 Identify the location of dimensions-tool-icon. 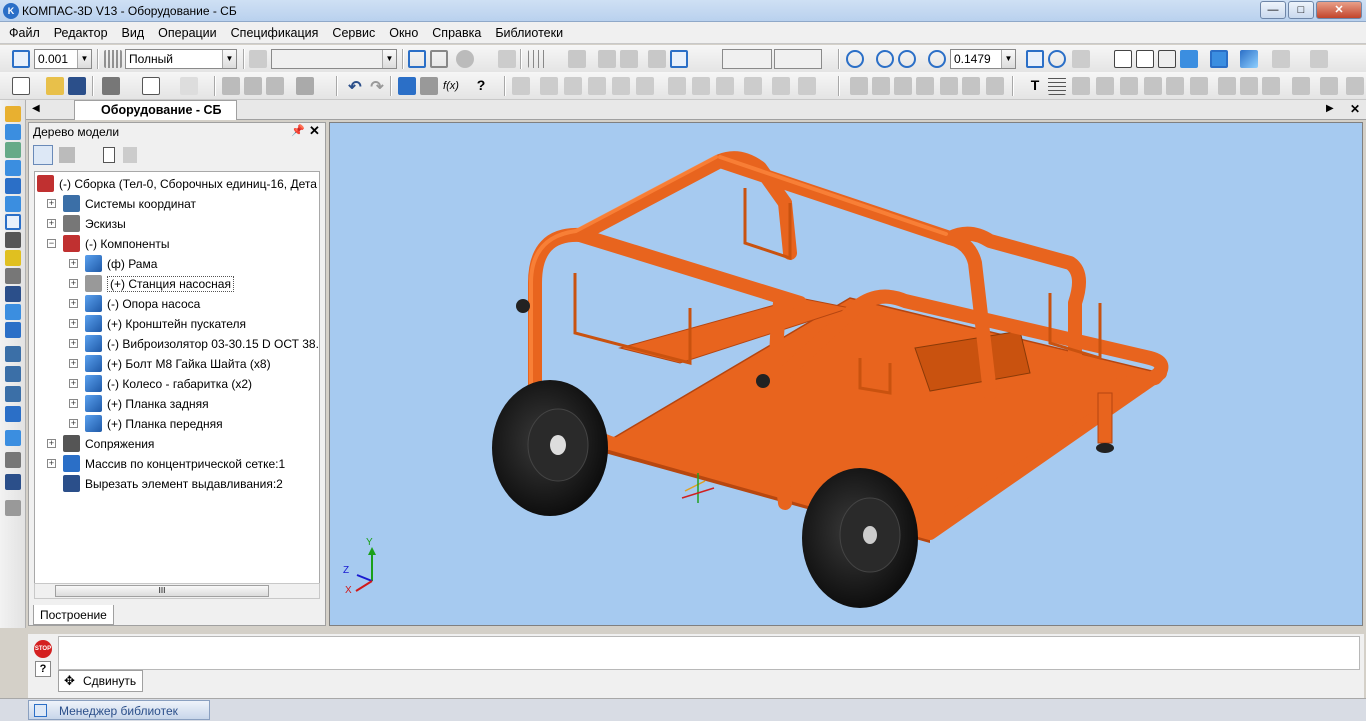
(13, 354).